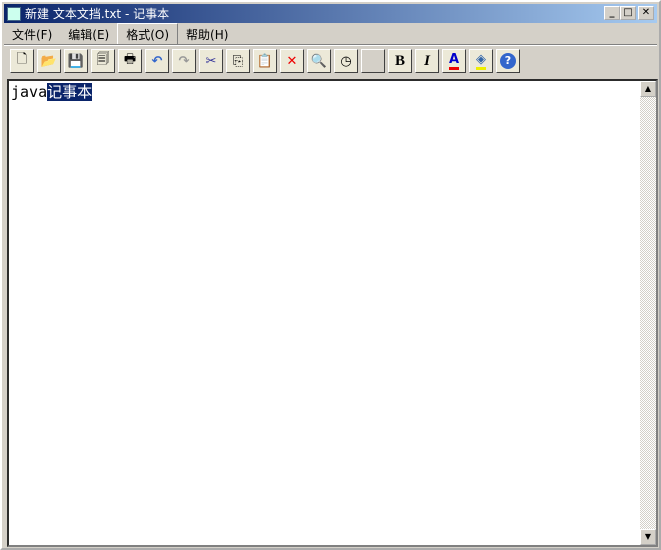  I want to click on toolbar-font-color-button: A, so click(454, 61).